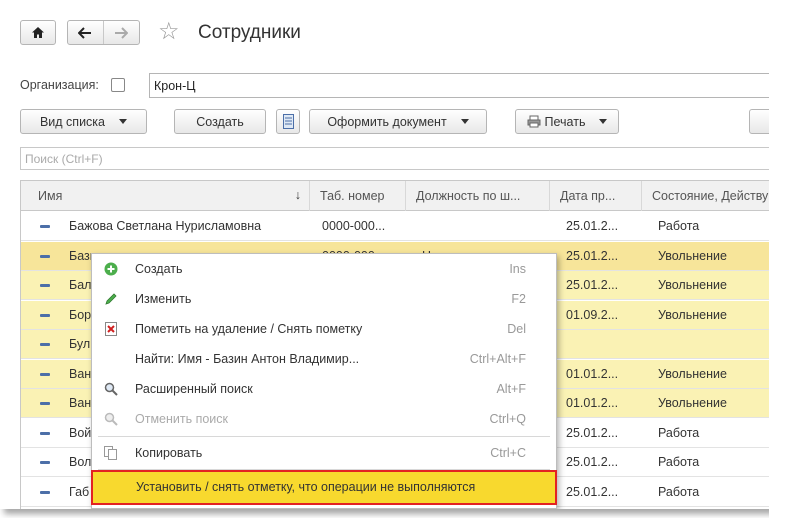 Image resolution: width=785 pixels, height=518 pixels. Describe the element at coordinates (707, 196) in the screenshot. I see `column-header-state: Состояние, Действу` at that location.